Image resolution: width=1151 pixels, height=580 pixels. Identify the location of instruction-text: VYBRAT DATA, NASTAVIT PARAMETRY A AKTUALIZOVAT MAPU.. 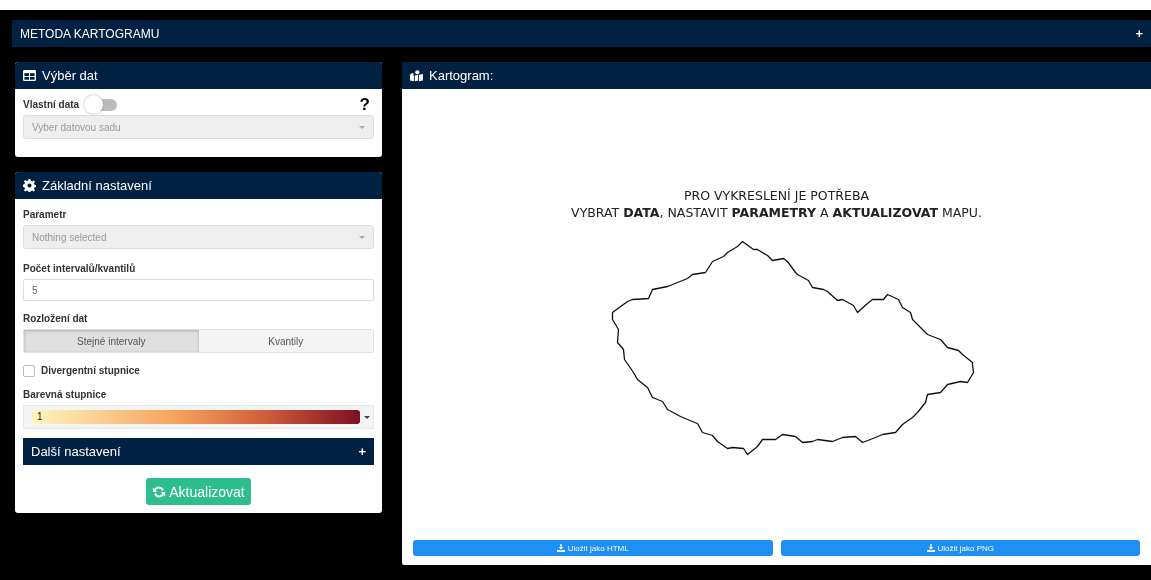
(776, 212).